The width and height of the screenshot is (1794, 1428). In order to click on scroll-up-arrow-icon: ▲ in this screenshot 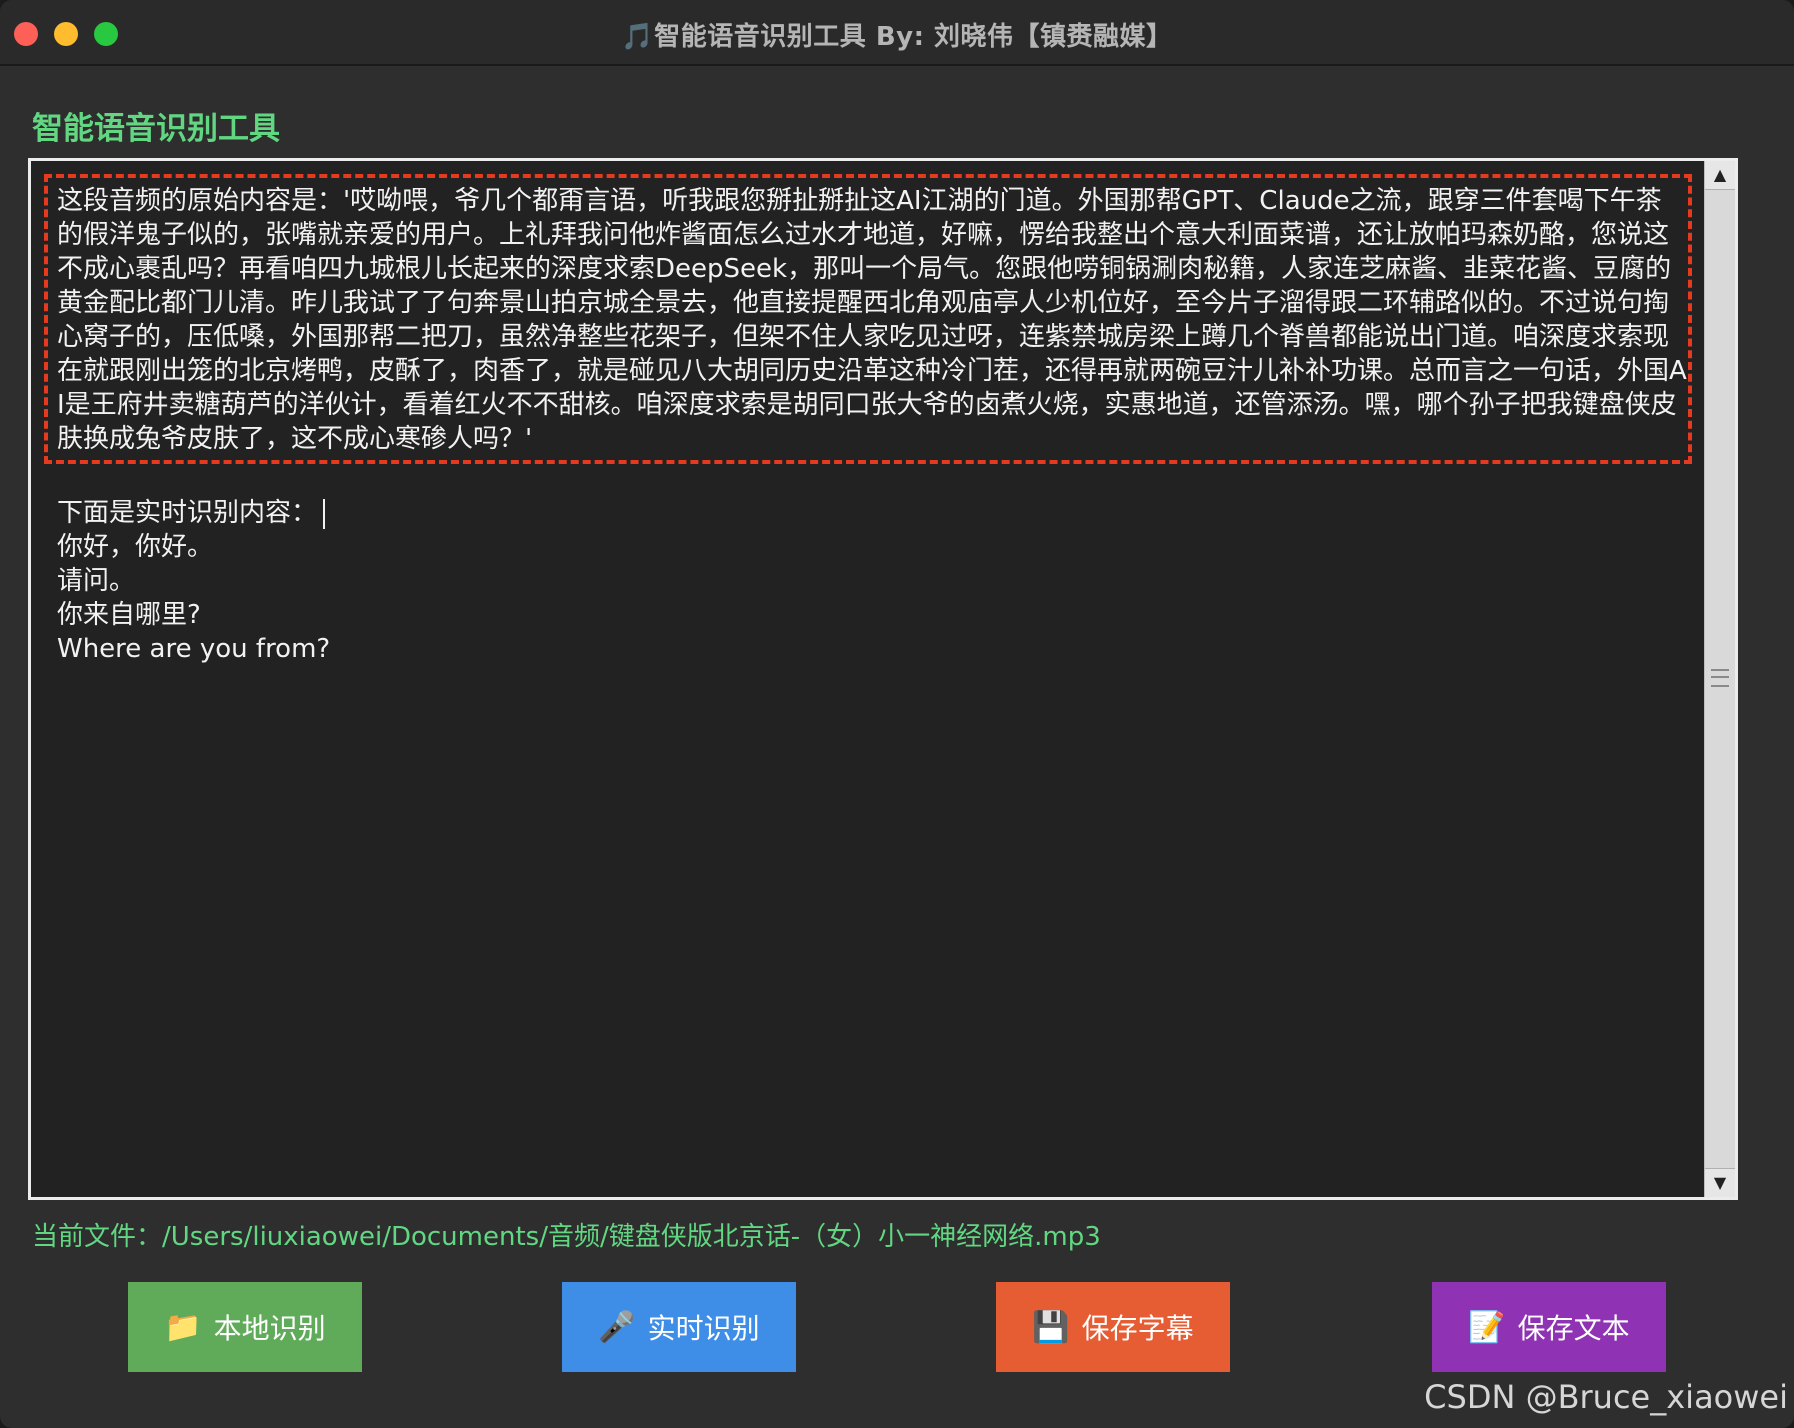, I will do `click(1720, 175)`.